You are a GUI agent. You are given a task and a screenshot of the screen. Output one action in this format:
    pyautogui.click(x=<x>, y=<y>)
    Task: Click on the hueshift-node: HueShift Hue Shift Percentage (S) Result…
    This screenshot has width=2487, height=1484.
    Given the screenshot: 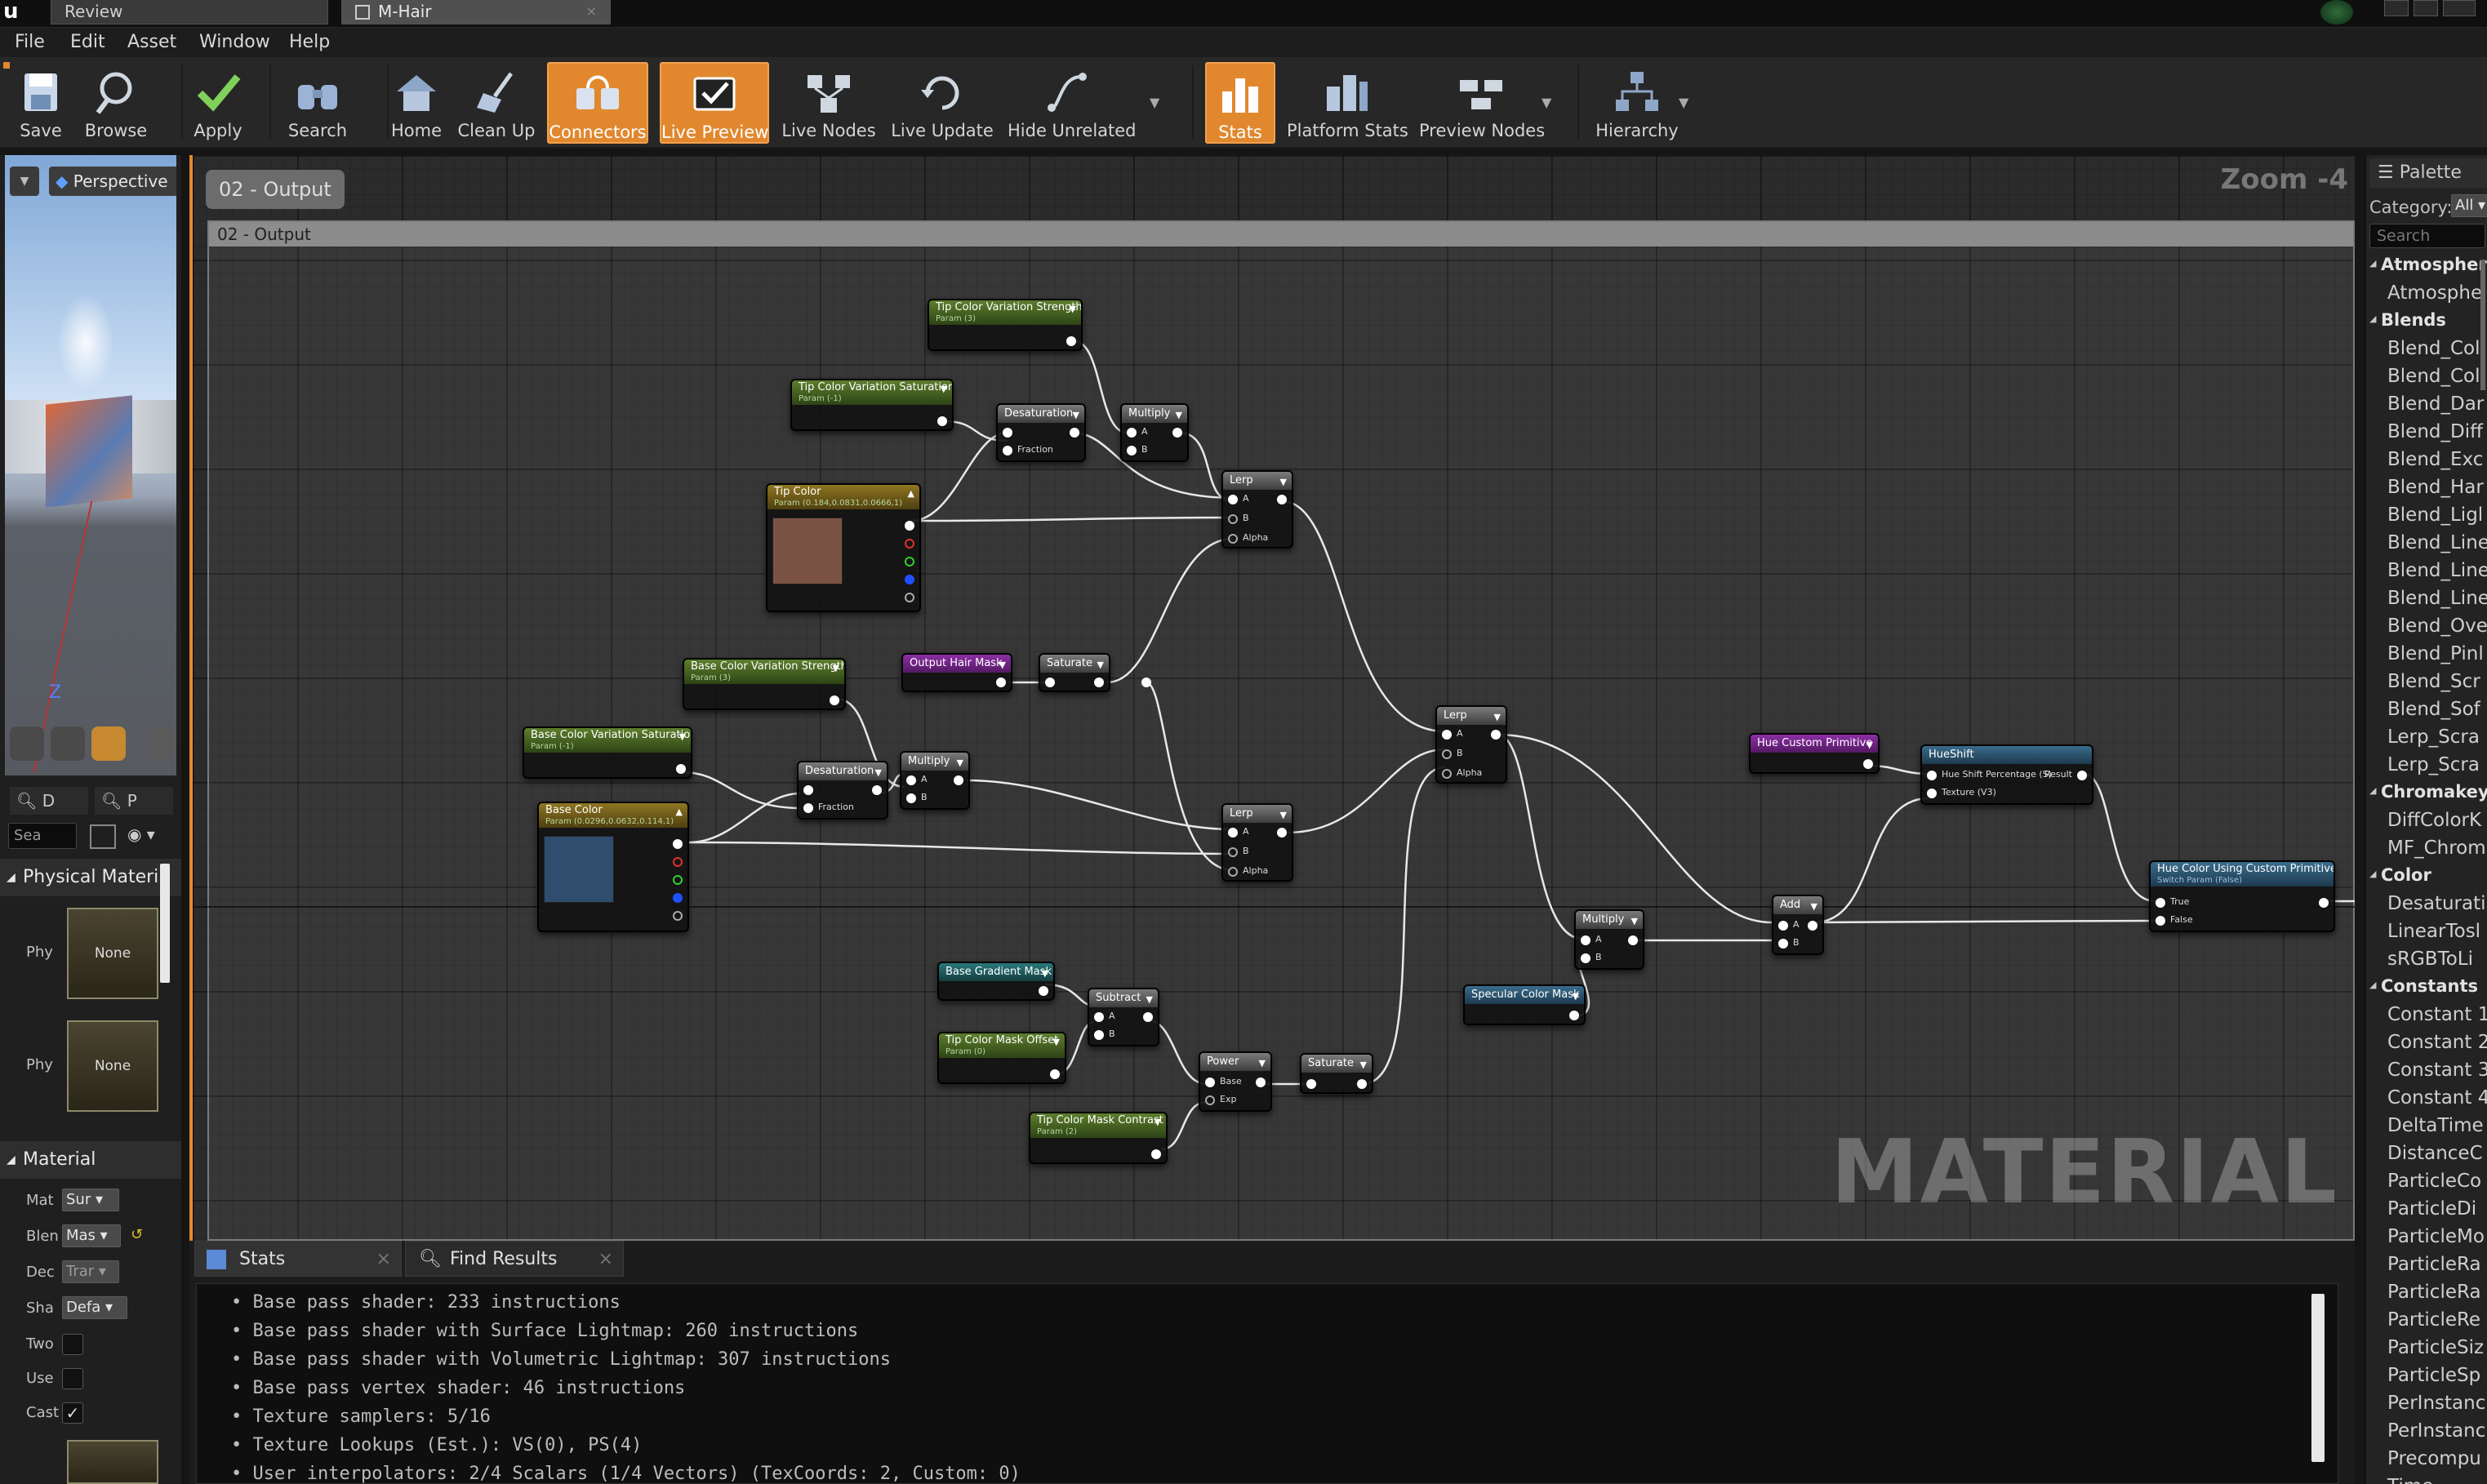 What is the action you would take?
    pyautogui.click(x=2006, y=774)
    